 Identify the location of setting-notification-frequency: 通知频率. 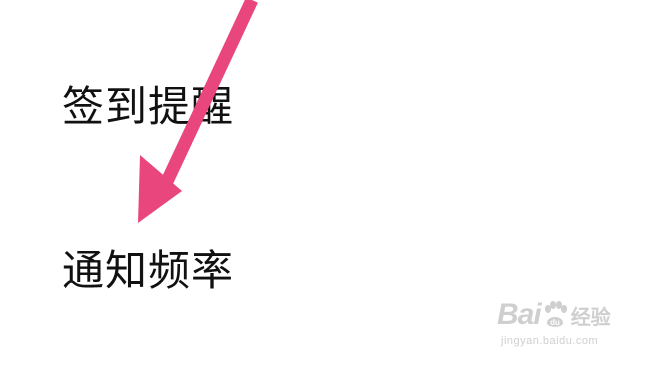
(148, 271).